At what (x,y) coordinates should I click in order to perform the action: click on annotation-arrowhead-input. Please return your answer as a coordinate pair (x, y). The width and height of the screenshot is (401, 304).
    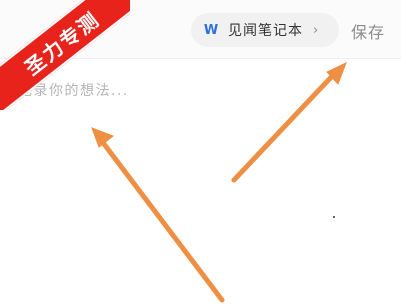
    Looking at the image, I should click on (103, 137).